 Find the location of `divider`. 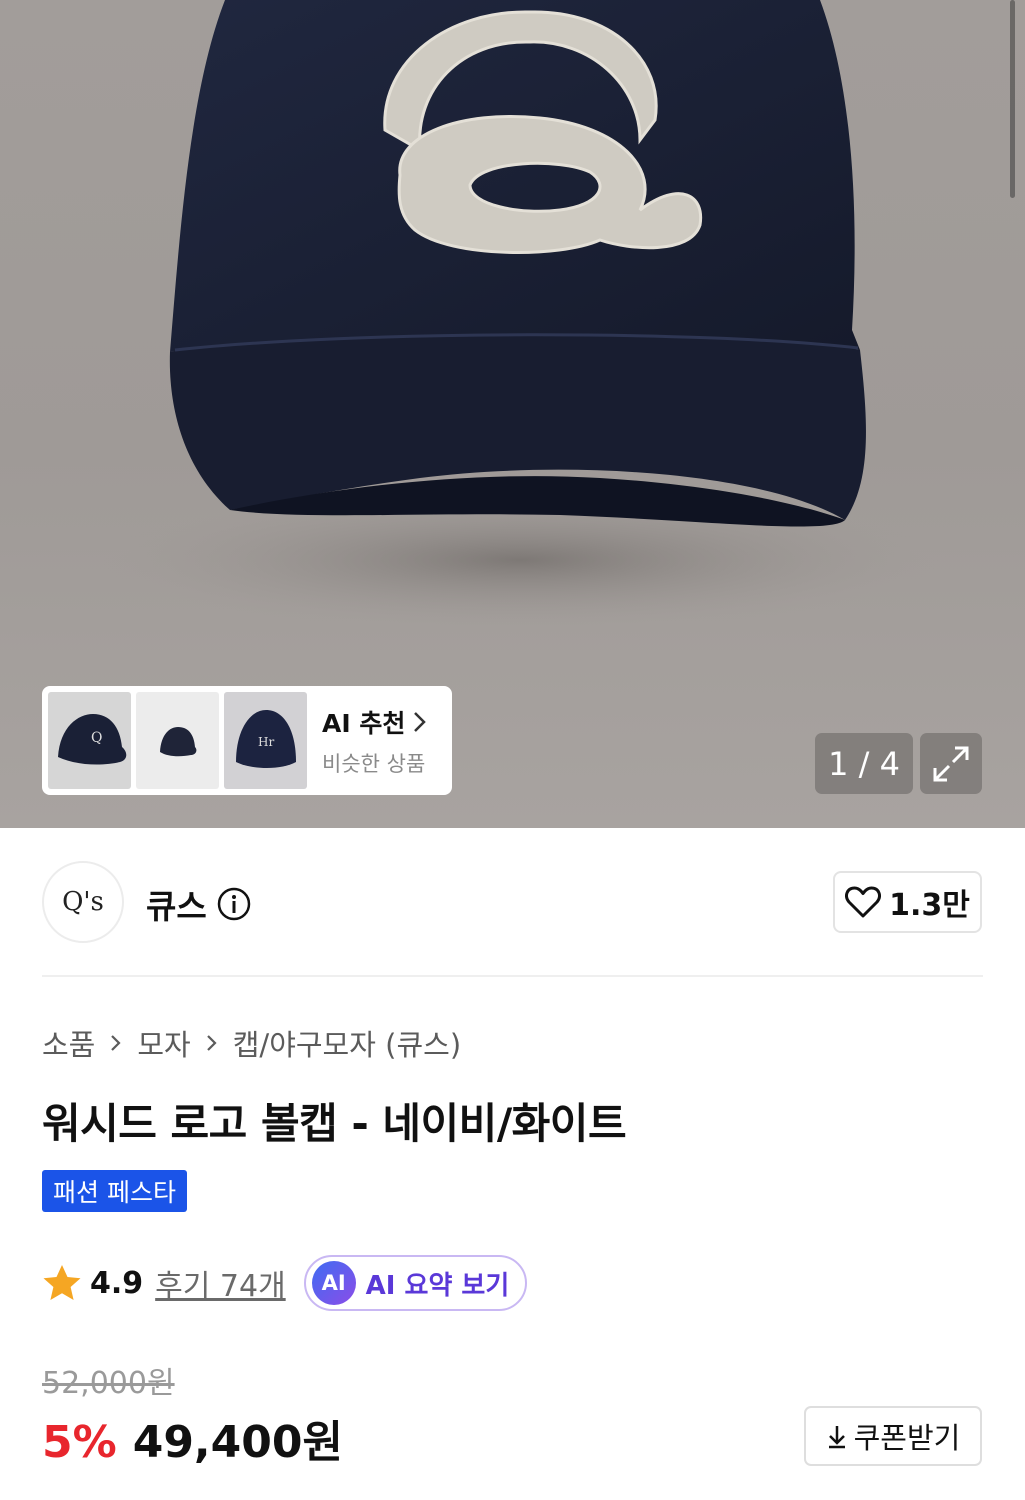

divider is located at coordinates (512, 976).